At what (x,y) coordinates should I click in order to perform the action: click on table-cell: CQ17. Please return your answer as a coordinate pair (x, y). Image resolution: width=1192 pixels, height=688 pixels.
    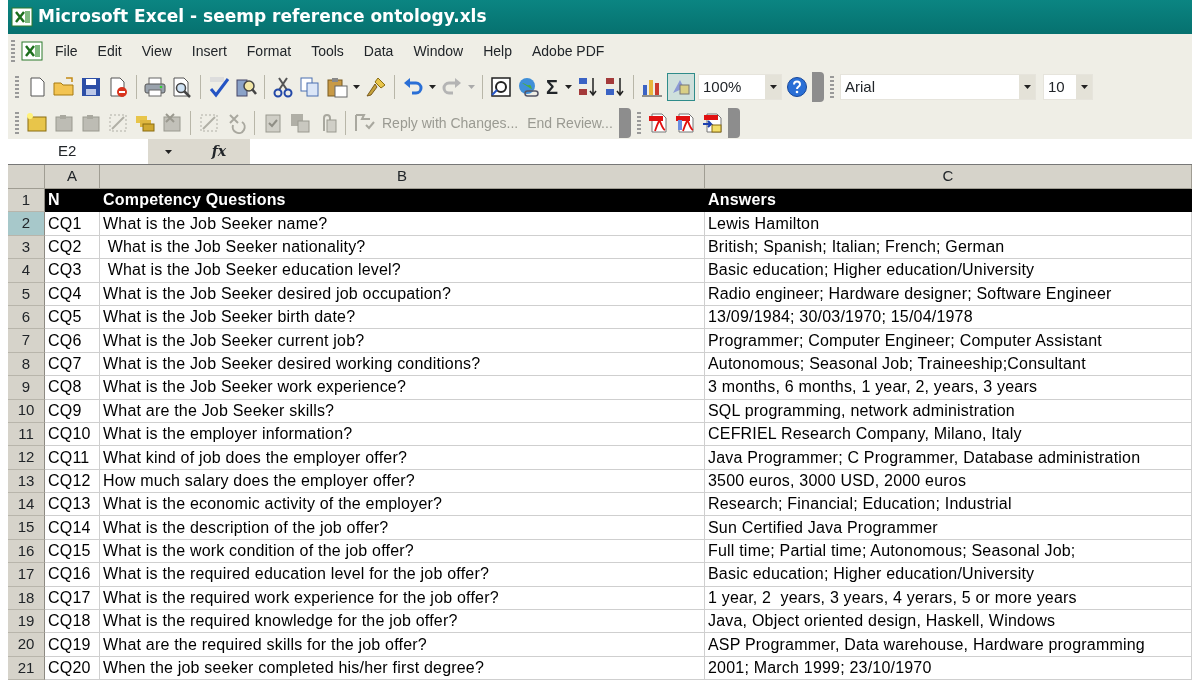
    Looking at the image, I should click on (72, 598).